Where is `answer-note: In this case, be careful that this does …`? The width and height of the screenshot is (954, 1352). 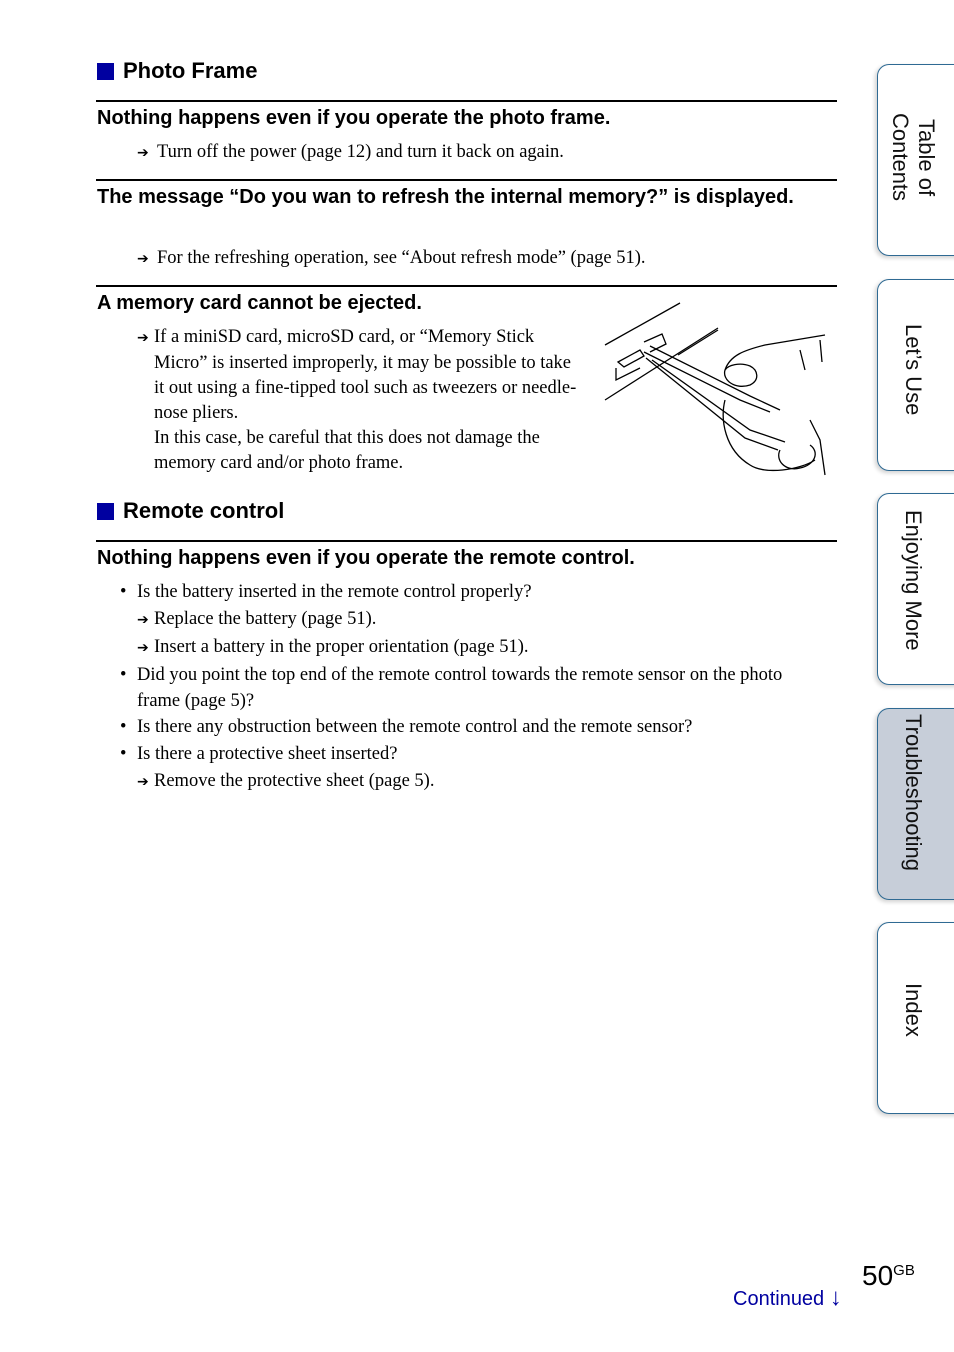 answer-note: In this case, be careful that this does … is located at coordinates (347, 450).